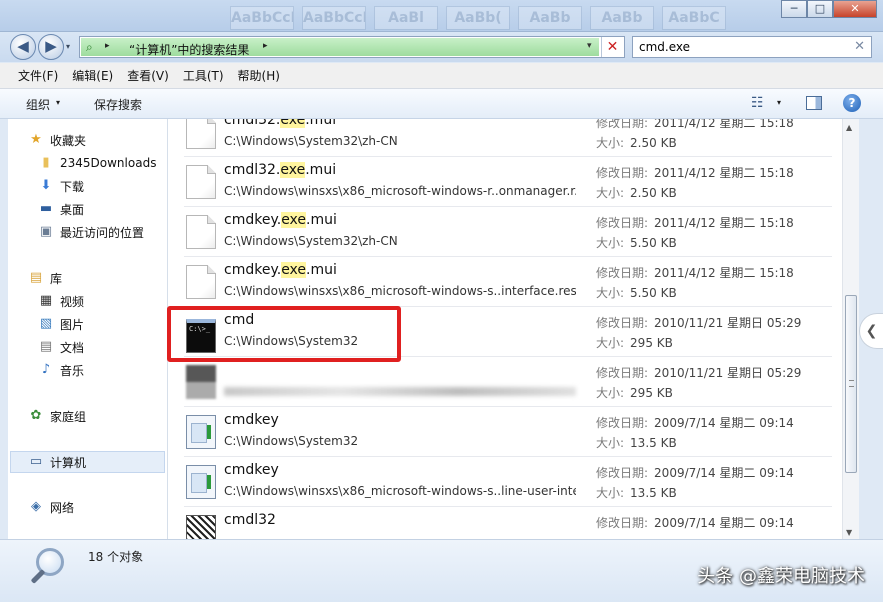 This screenshot has height=602, width=883. Describe the element at coordinates (441, 104) in the screenshot. I see `command-bar: 组织 ▾ 保存搜索 ☷ ▾ ?` at that location.